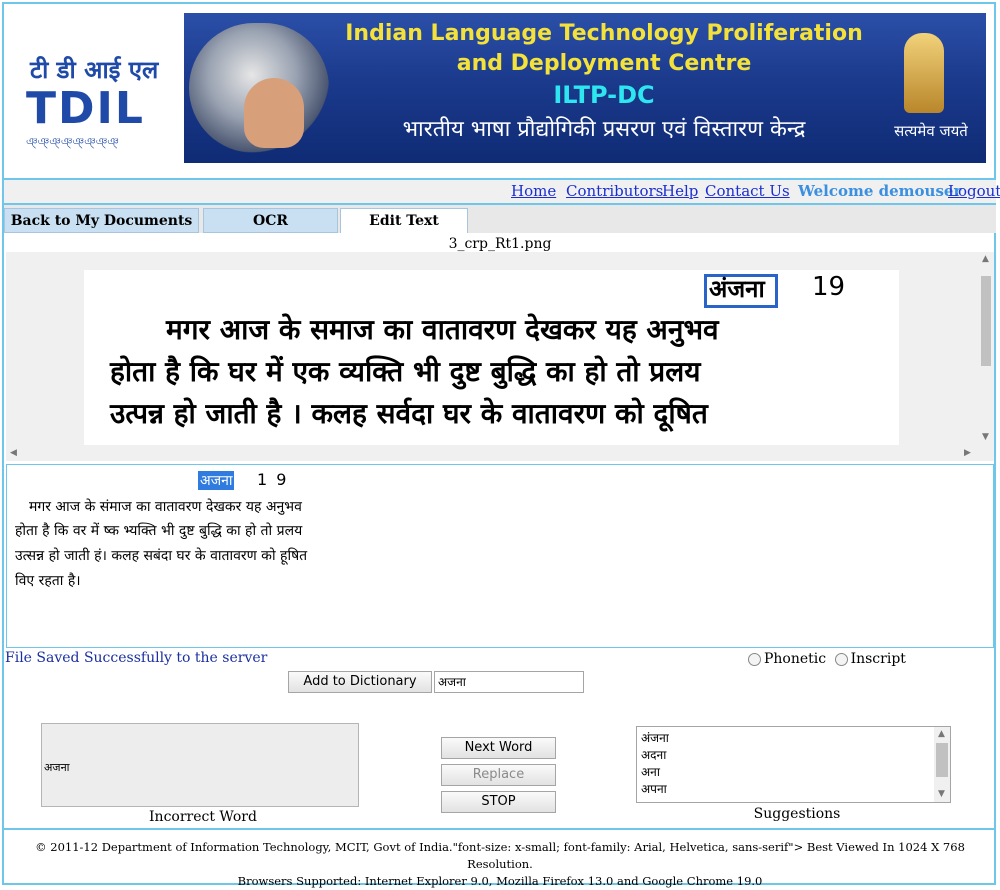 This screenshot has width=1000, height=890. I want to click on tdil-logo: टी डी आई एल TDIL ঞ্ঞ্ঞ্ঞ্ঞ্ঞ্ঞ্ঞ্, so click(99, 88).